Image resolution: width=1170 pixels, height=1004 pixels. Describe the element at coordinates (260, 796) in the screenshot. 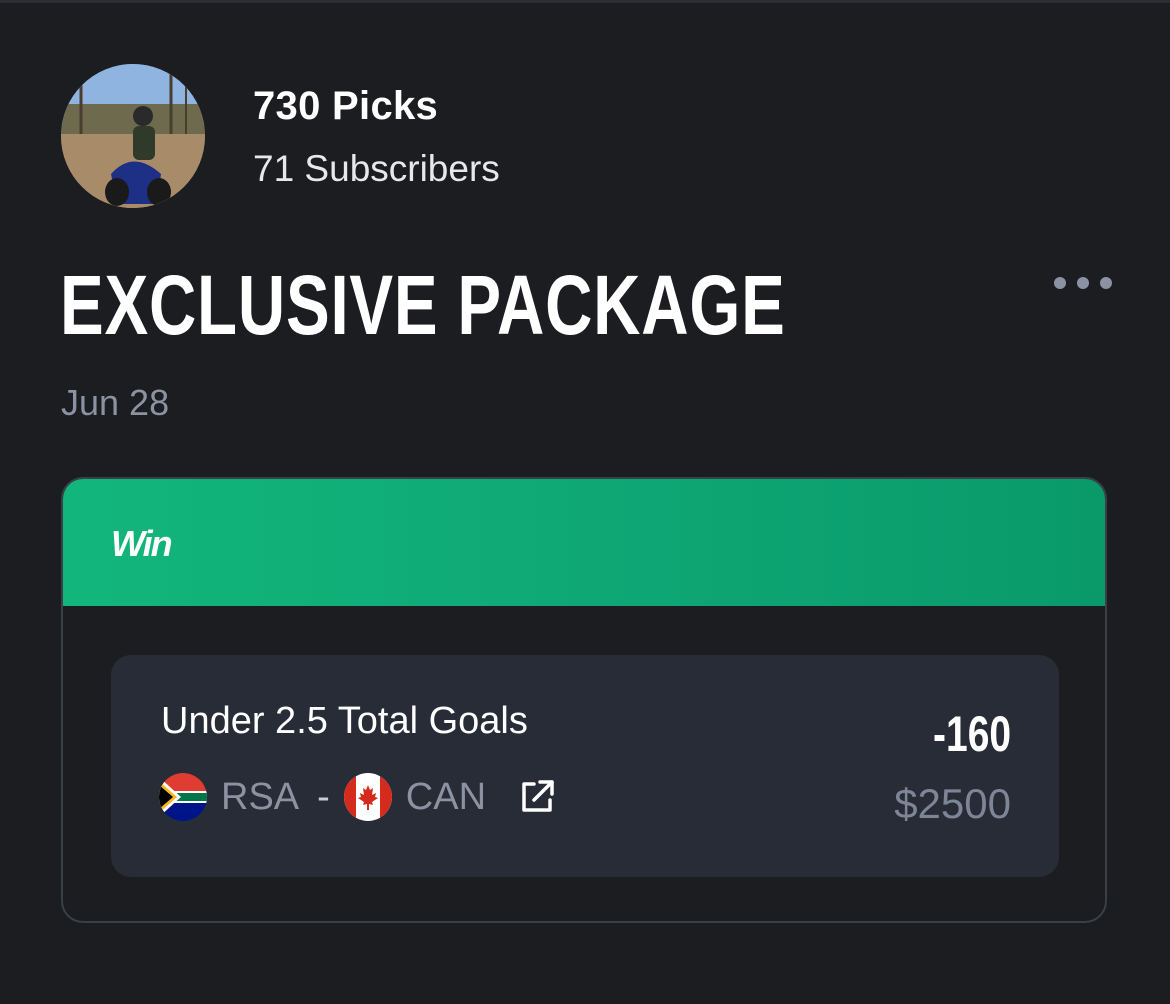

I see `home-team: RSA` at that location.